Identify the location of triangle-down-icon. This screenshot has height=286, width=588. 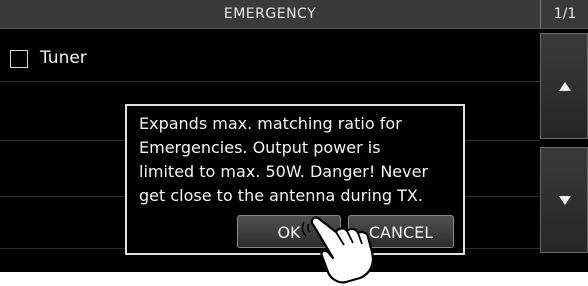
(565, 200).